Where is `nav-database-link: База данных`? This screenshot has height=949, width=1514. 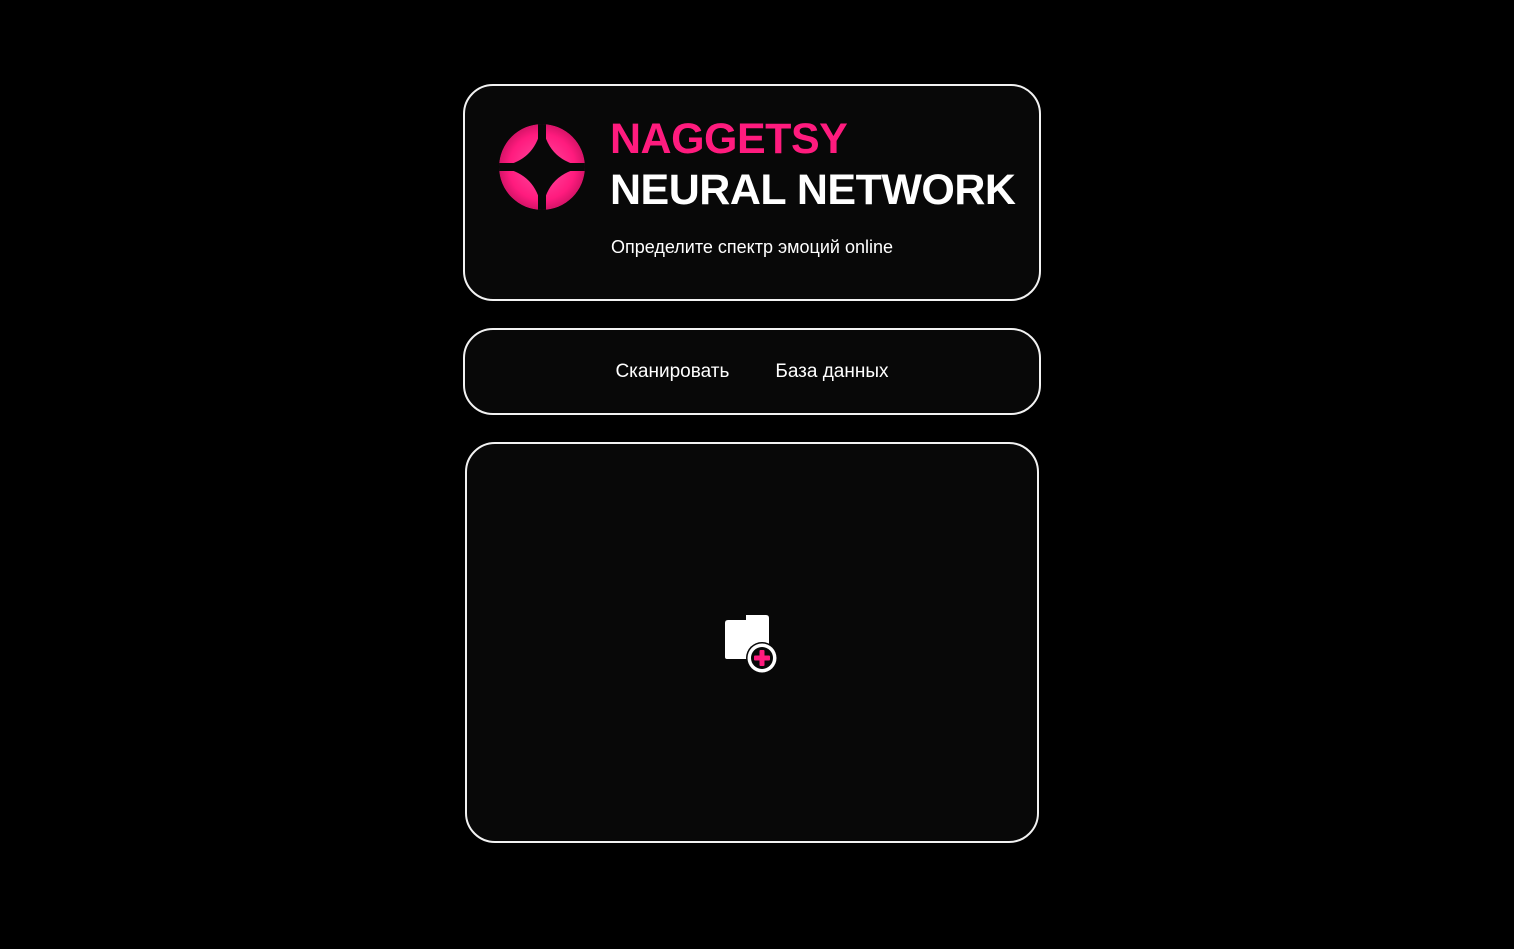
nav-database-link: База данных is located at coordinates (831, 372).